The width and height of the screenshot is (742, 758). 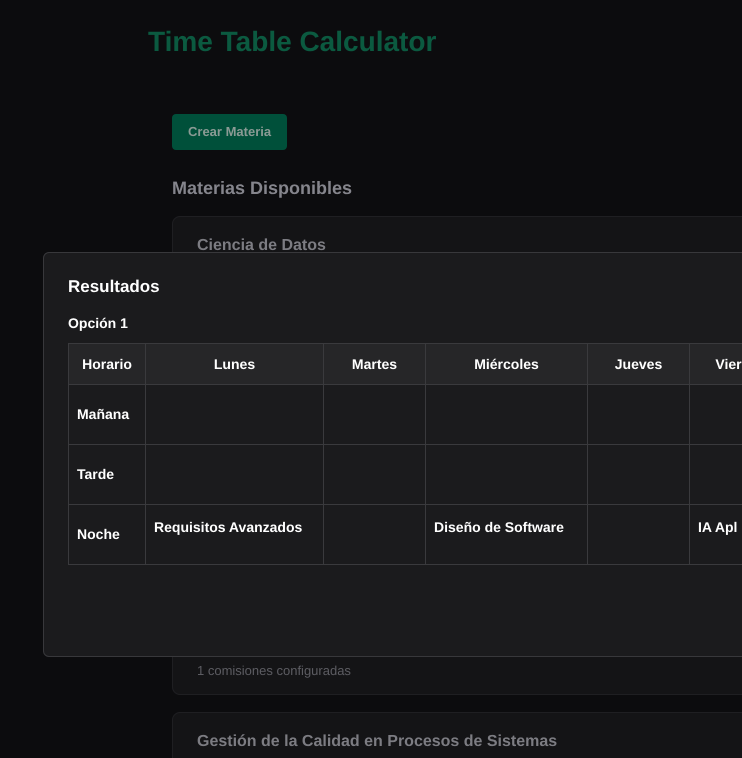 What do you see at coordinates (107, 534) in the screenshot?
I see `row-label: Noche` at bounding box center [107, 534].